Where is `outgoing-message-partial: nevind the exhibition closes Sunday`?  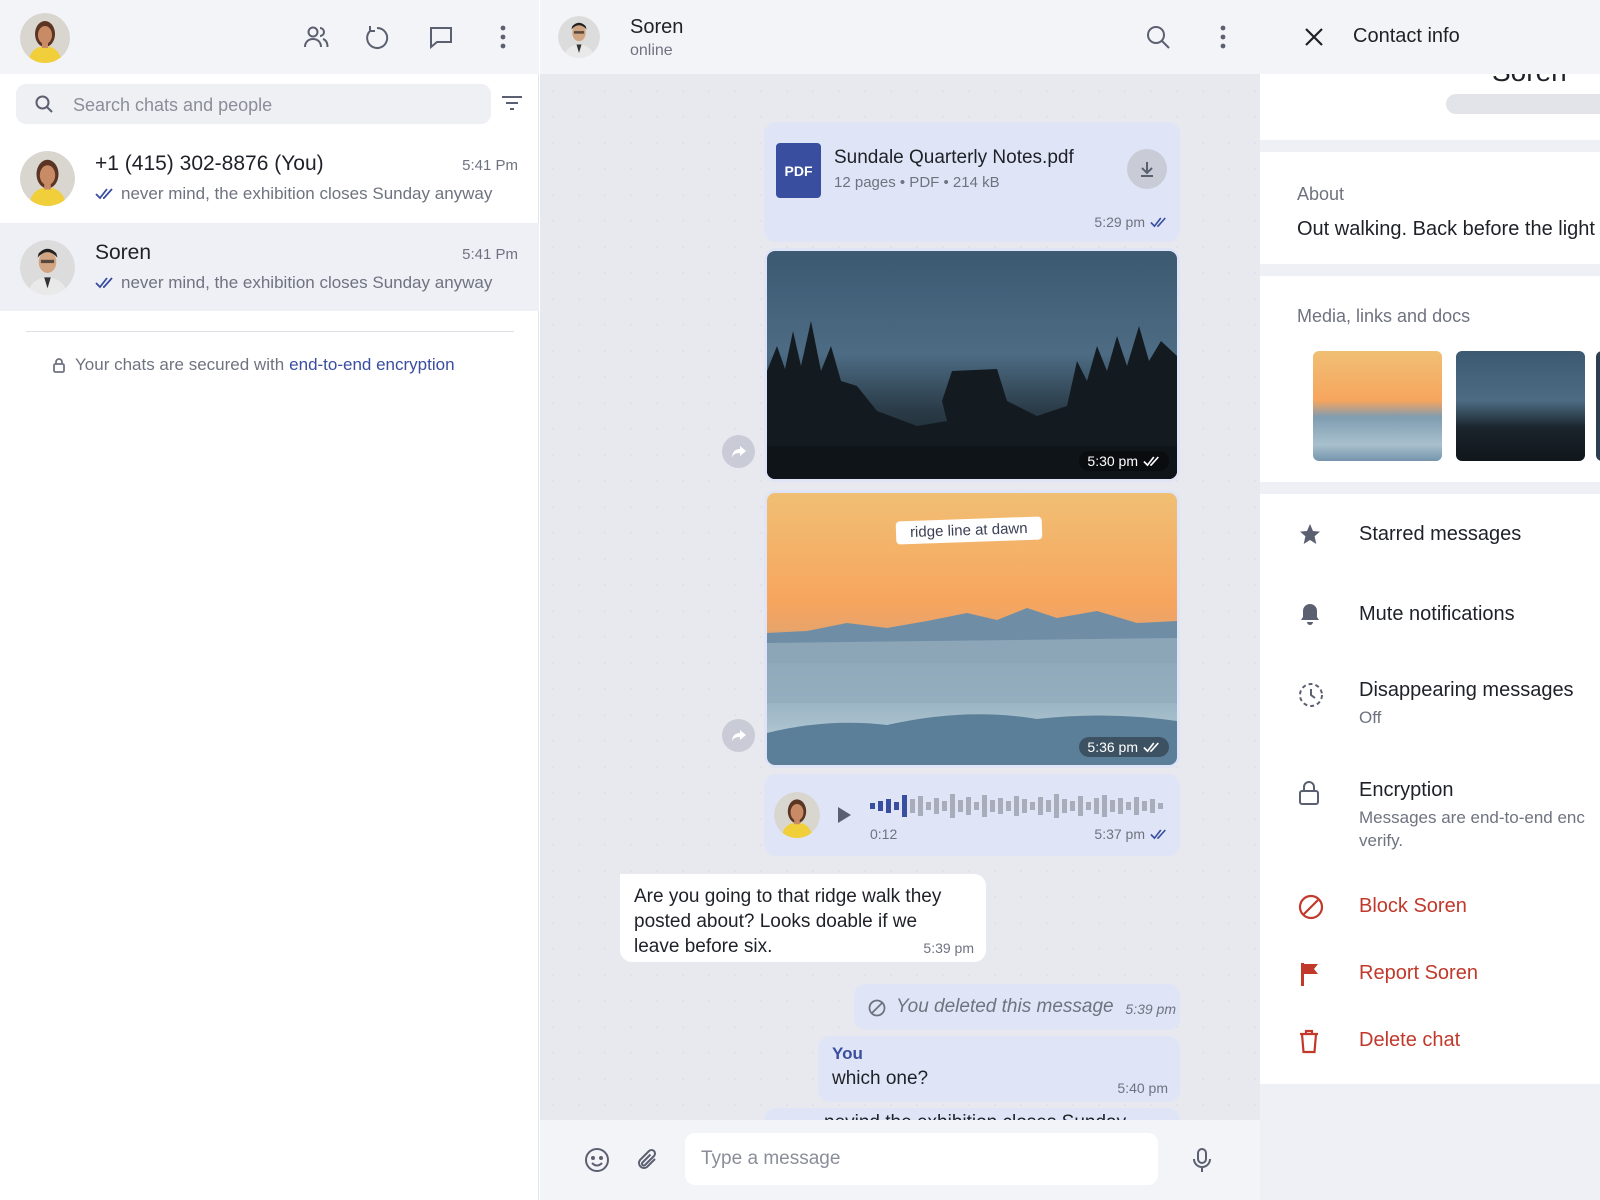 outgoing-message-partial: nevind the exhibition closes Sunday is located at coordinates (972, 1114).